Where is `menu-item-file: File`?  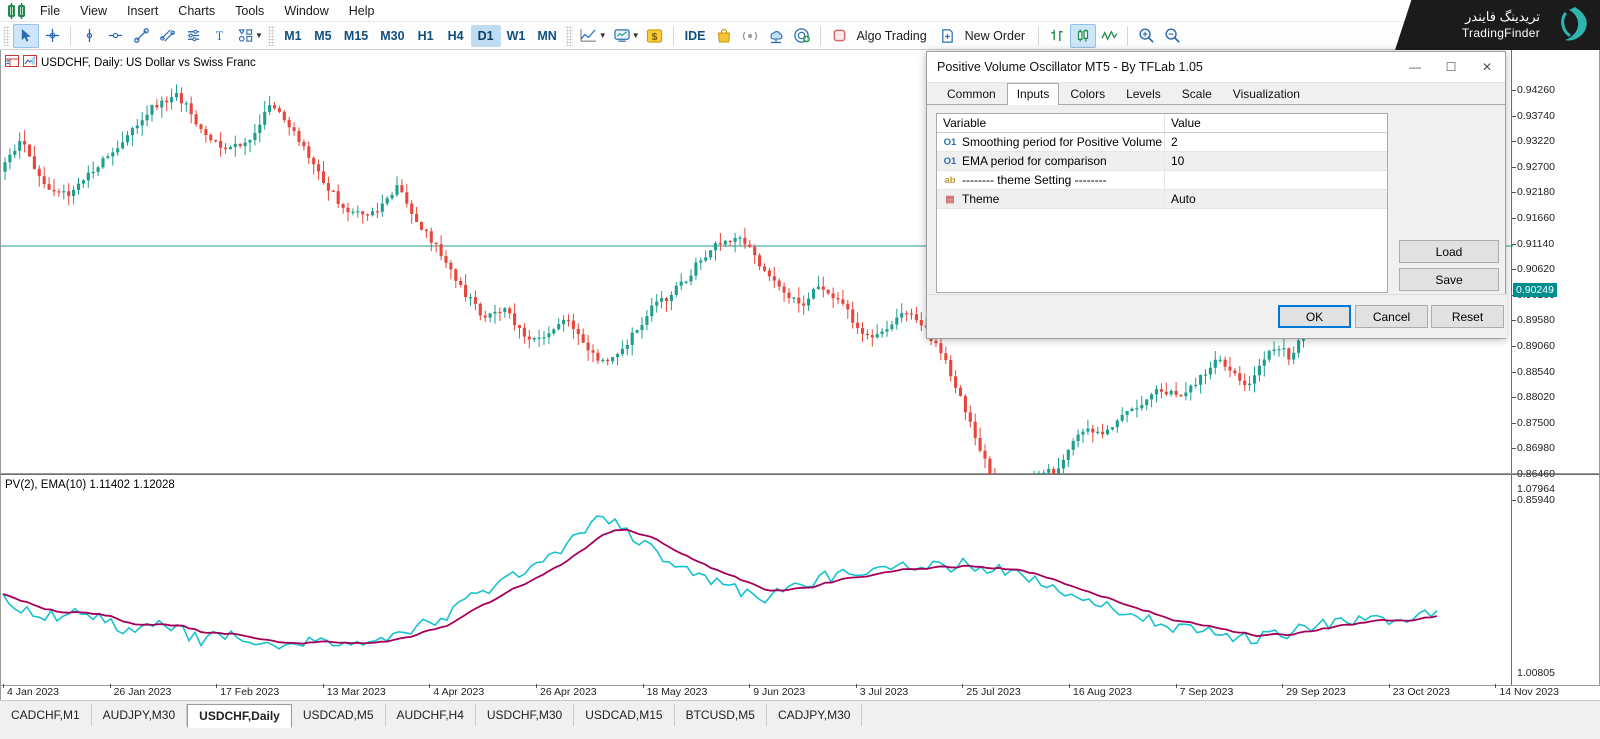 menu-item-file: File is located at coordinates (50, 11).